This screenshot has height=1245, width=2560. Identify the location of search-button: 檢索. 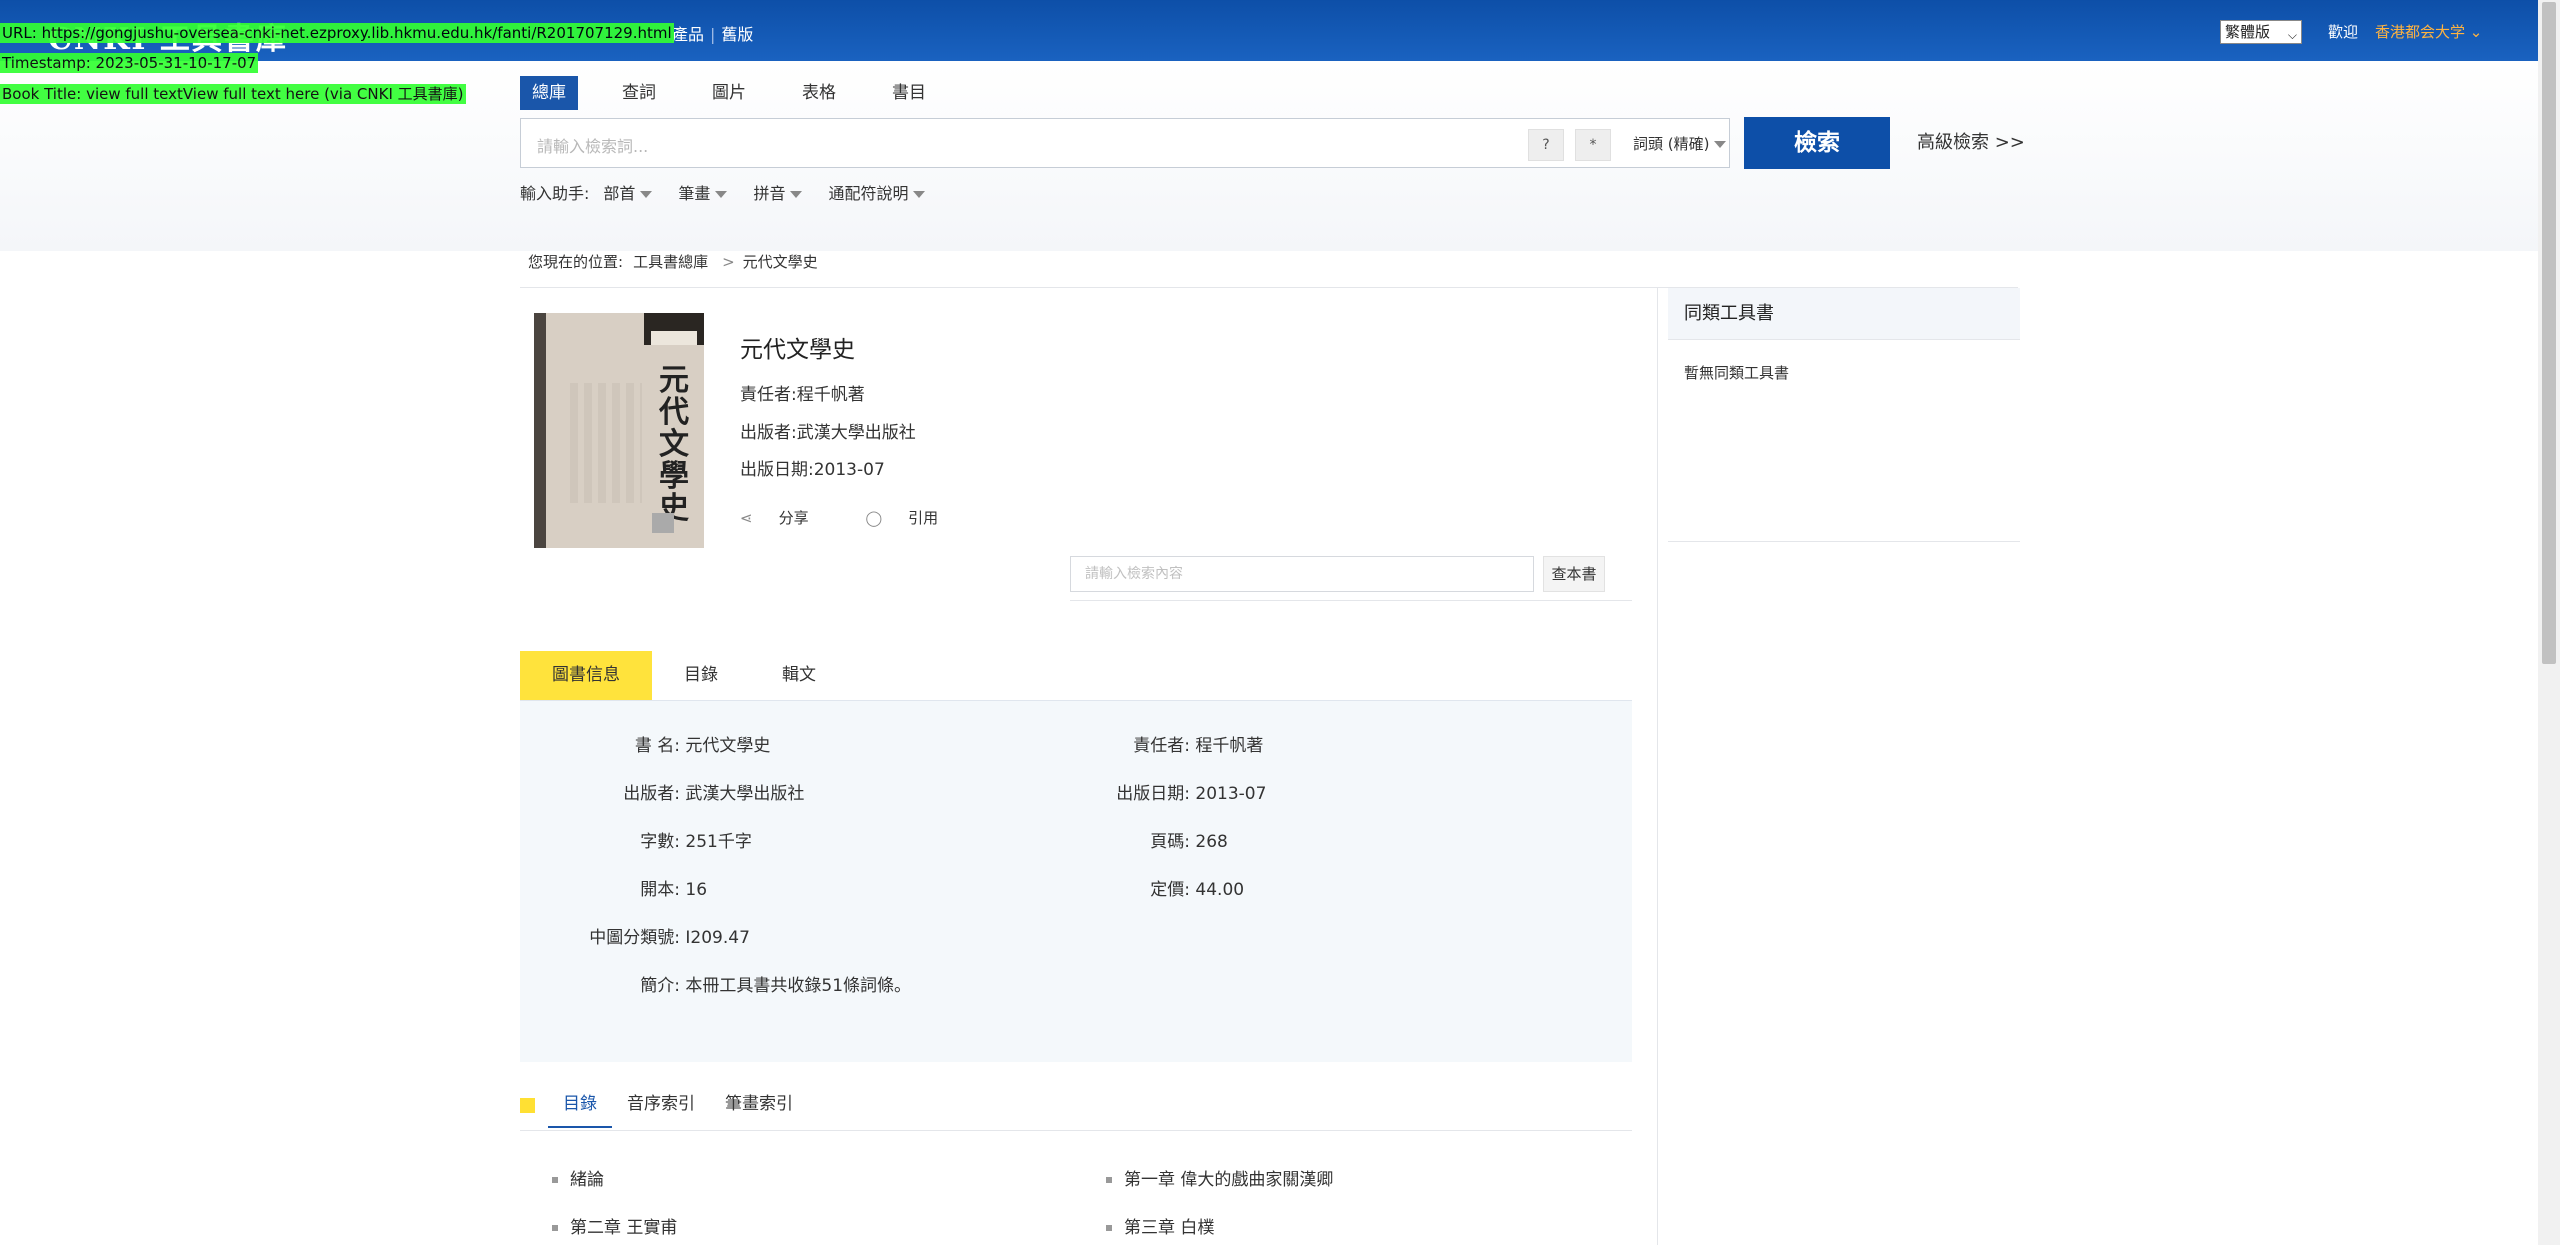
(1817, 143).